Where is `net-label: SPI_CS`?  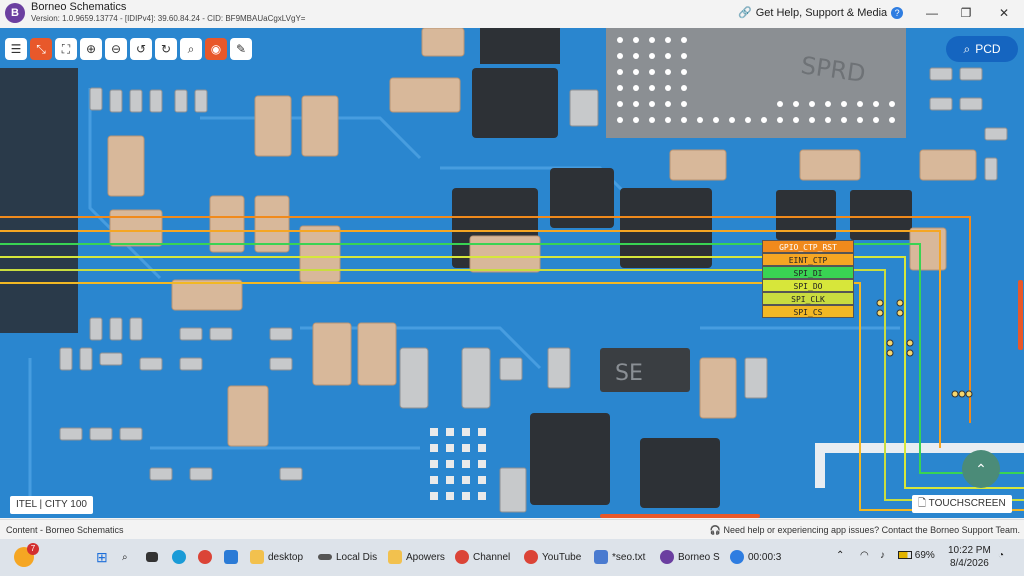 net-label: SPI_CS is located at coordinates (808, 311).